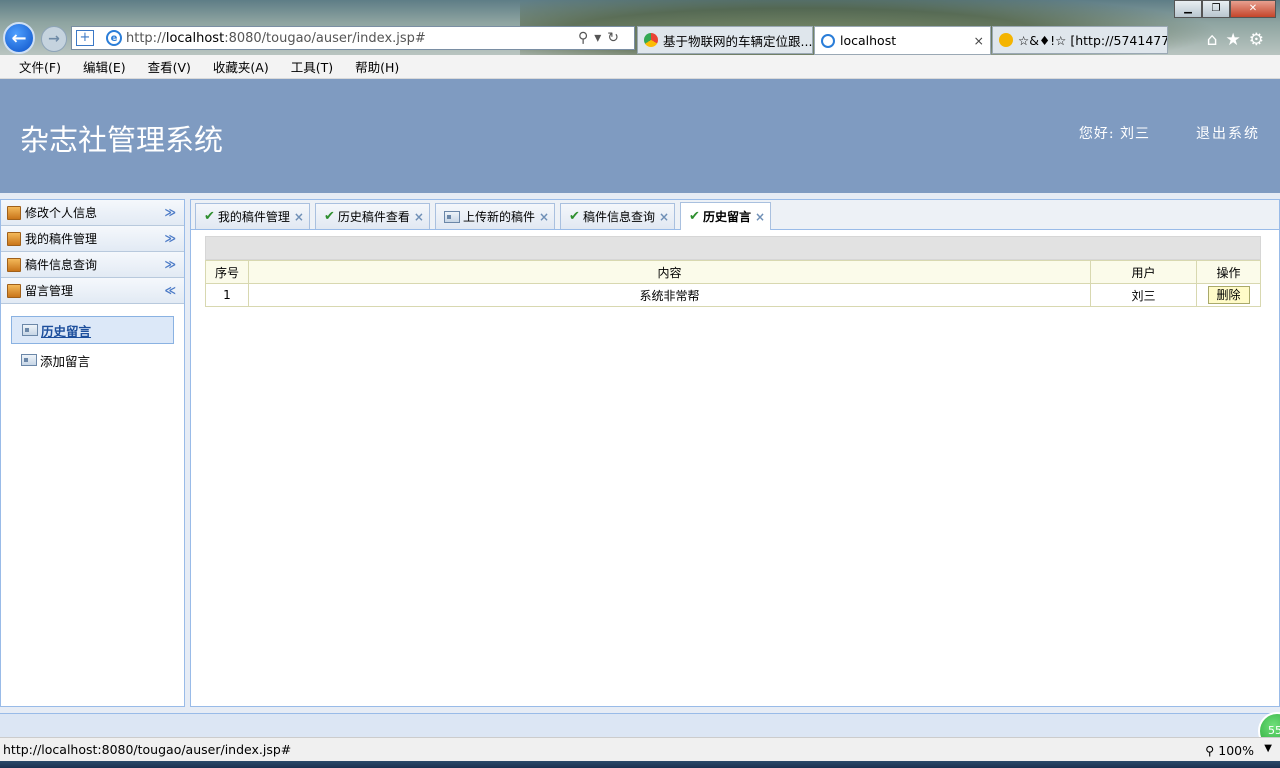  Describe the element at coordinates (170, 290) in the screenshot. I see `collapse-icon: ≪` at that location.